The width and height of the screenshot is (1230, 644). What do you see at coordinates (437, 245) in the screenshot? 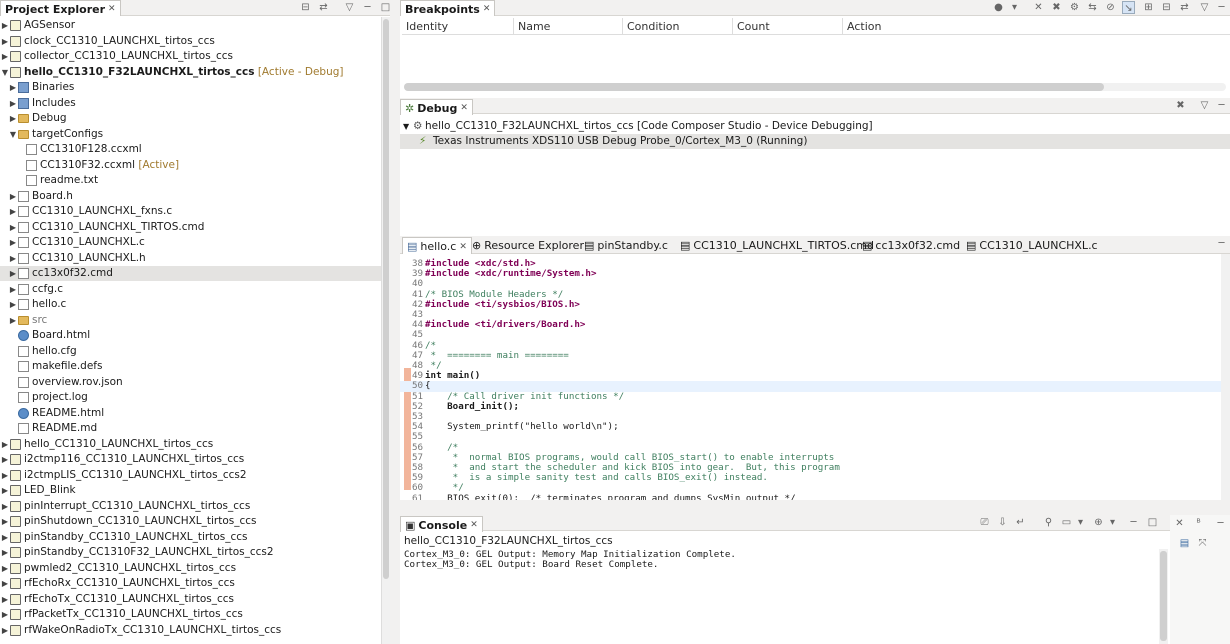
I see `tab-hello-c: ▤ hello.c ✕` at bounding box center [437, 245].